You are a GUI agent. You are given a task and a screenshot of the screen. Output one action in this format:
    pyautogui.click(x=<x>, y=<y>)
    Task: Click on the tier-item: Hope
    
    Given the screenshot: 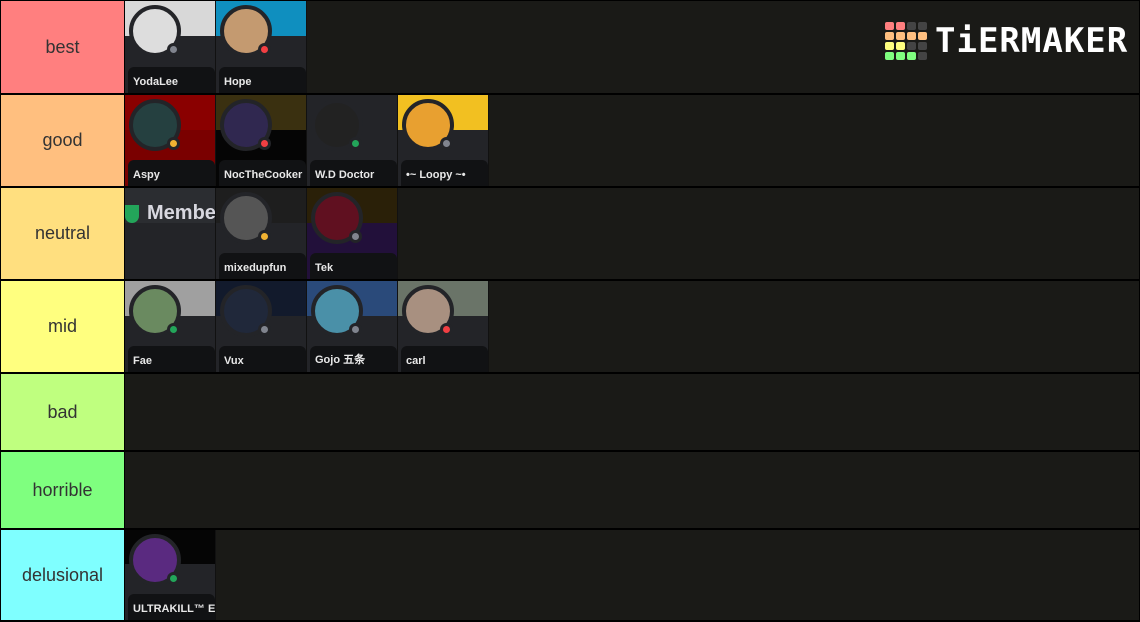 What is the action you would take?
    pyautogui.click(x=261, y=47)
    